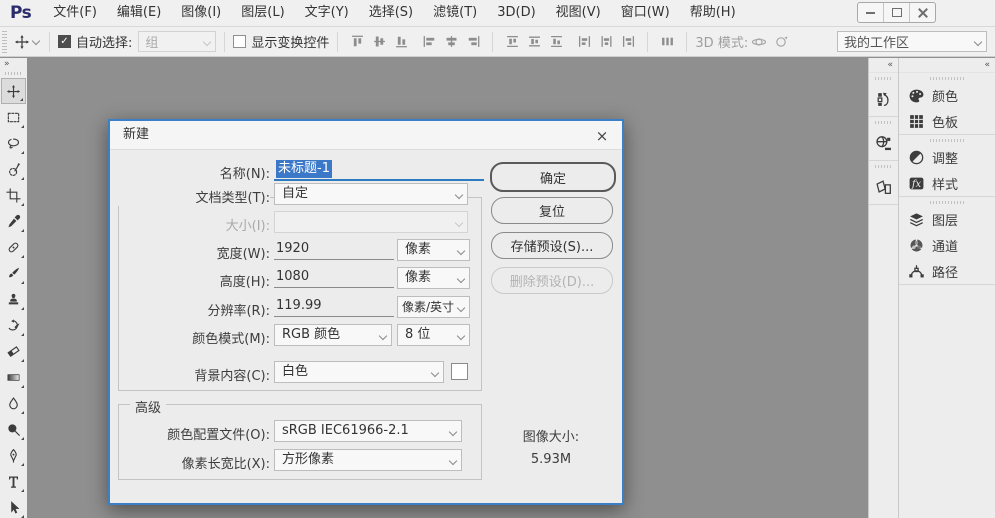 The image size is (995, 518). What do you see at coordinates (13, 169) in the screenshot?
I see `quick-selection-tool` at bounding box center [13, 169].